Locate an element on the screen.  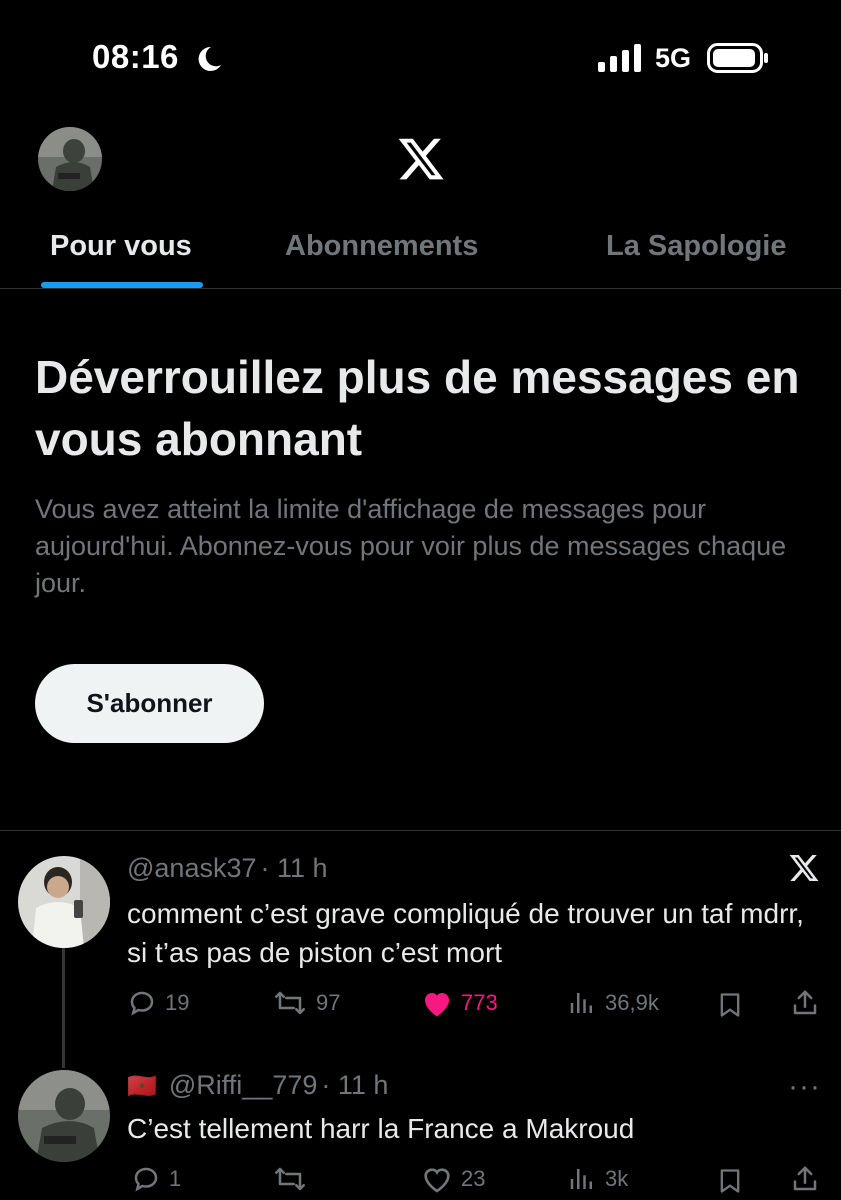
tab-pour-vous: Pour vous is located at coordinates (121, 246).